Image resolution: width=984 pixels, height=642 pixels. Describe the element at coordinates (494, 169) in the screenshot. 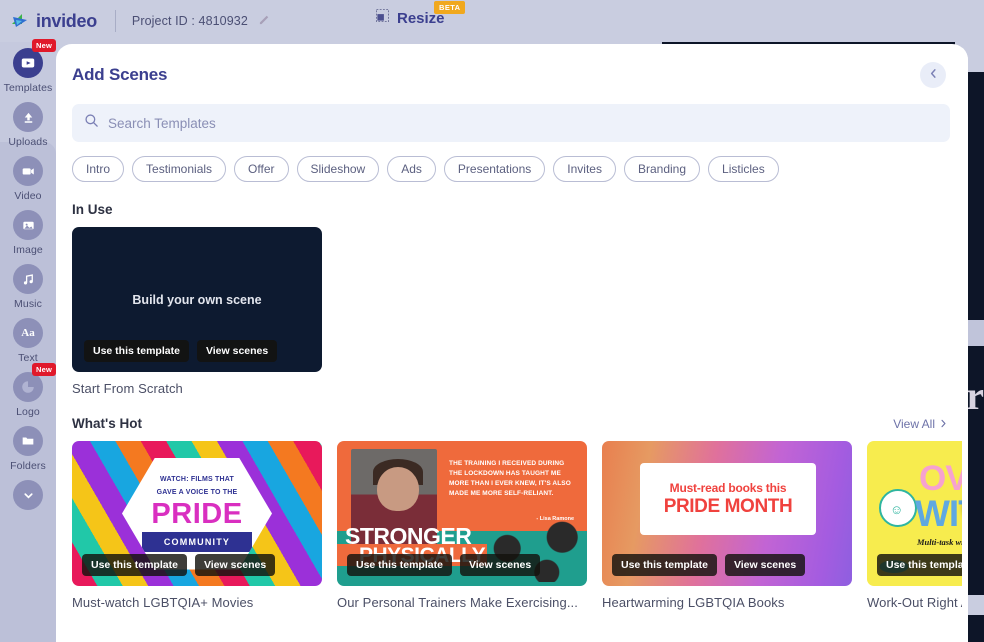

I see `tag-presentations: Presentations` at that location.